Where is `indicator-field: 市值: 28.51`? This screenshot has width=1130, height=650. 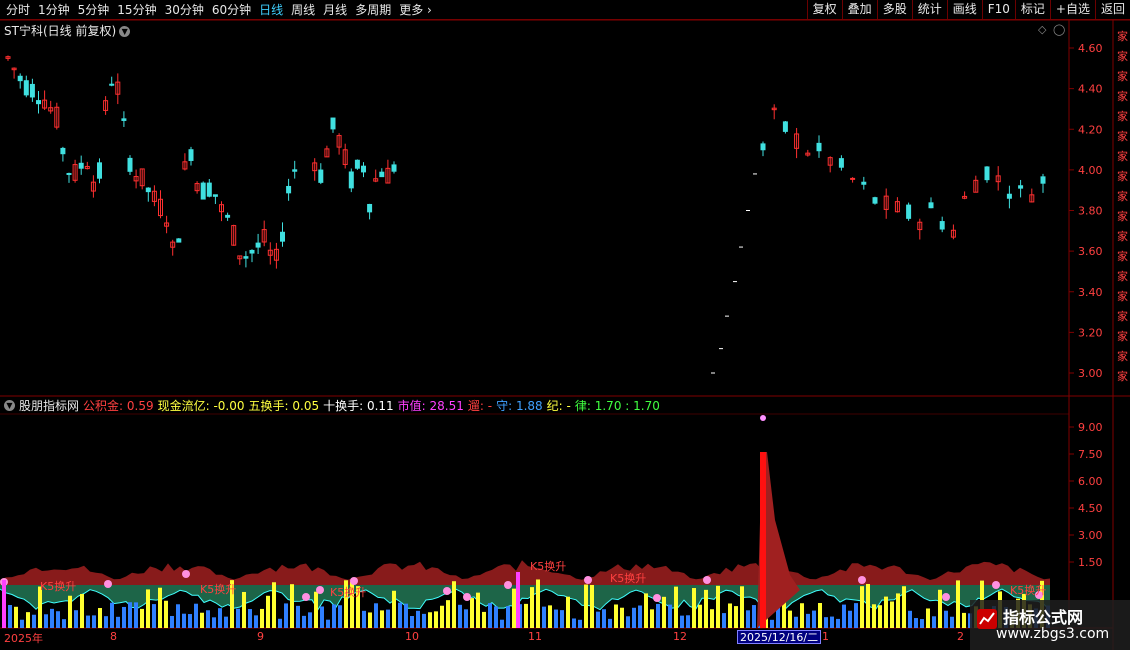
indicator-field: 市值: 28.51 is located at coordinates (430, 405).